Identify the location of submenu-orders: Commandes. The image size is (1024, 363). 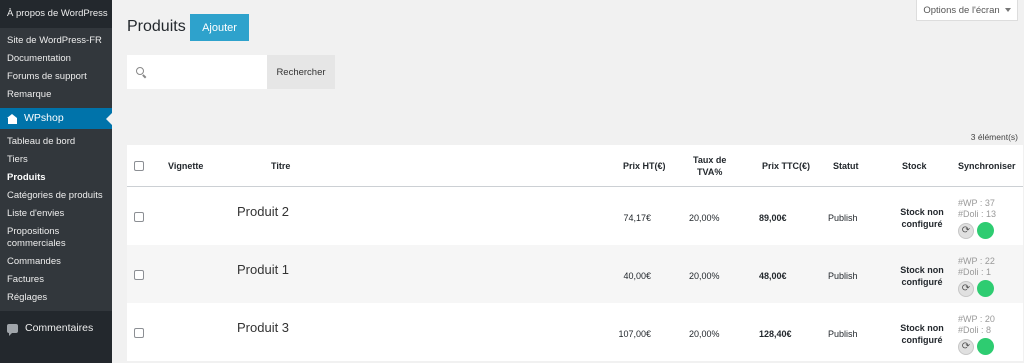
(56, 262).